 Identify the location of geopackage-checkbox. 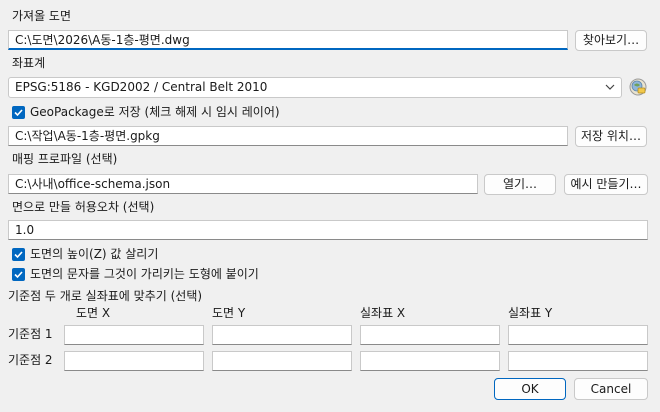
(18, 112).